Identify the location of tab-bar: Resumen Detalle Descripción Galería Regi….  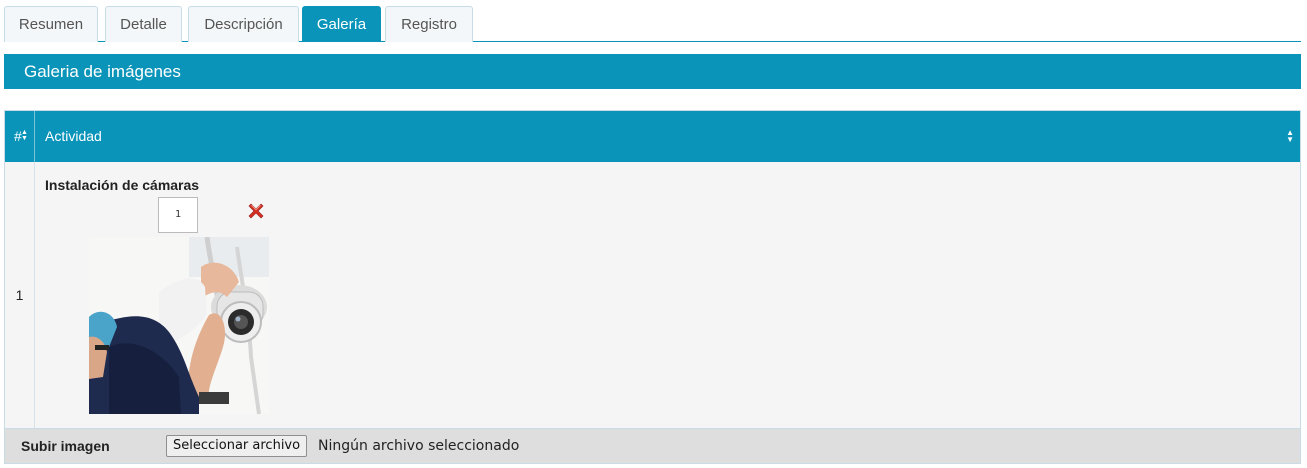
(652, 24).